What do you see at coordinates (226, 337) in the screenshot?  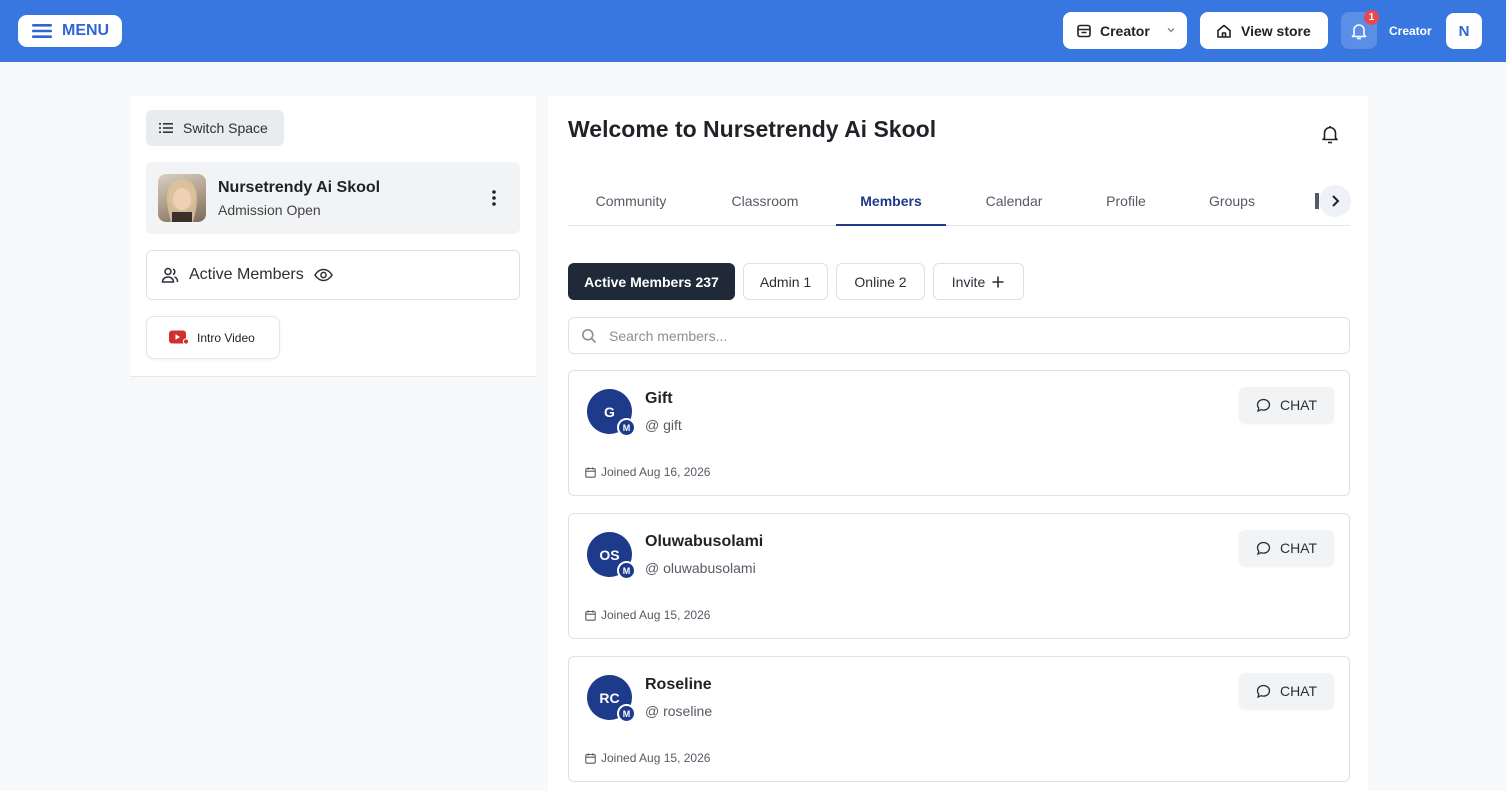 I see `intro-video-label: Intro Video` at bounding box center [226, 337].